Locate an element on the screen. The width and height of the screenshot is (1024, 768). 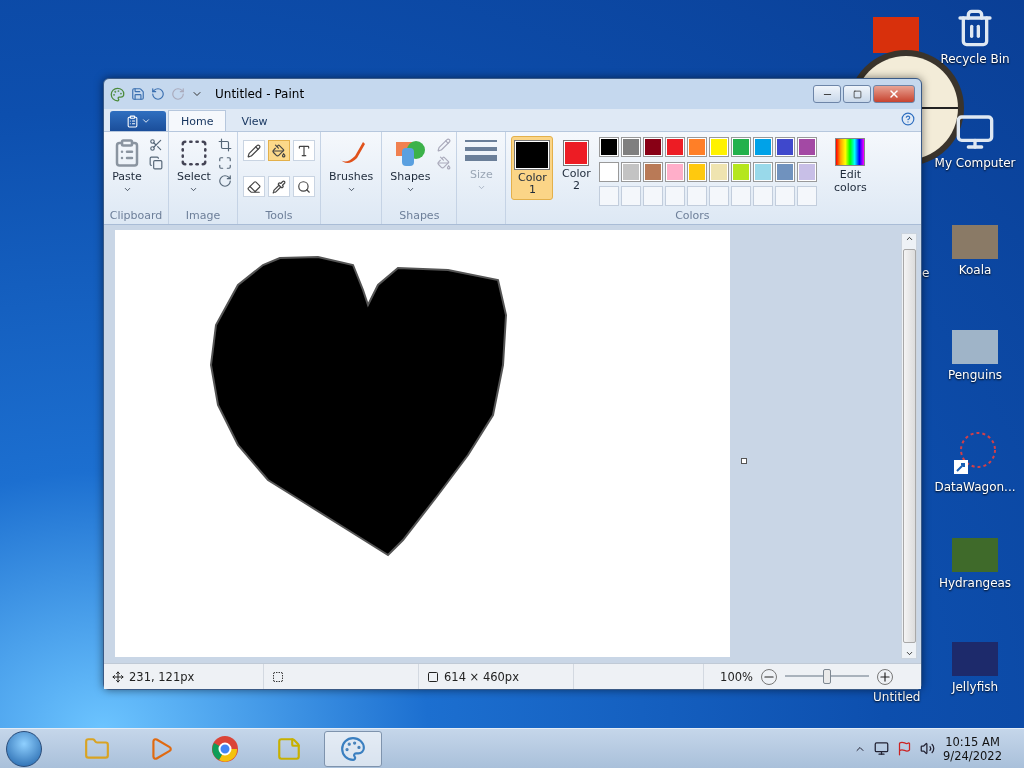
close-icon is located at coordinates (894, 94).